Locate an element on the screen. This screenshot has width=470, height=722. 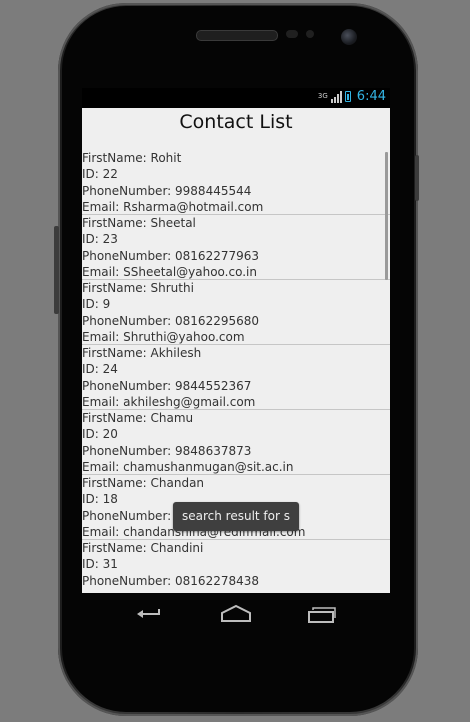
contact-email: Email: SSheetal@yahoo.co.in is located at coordinates (169, 271).